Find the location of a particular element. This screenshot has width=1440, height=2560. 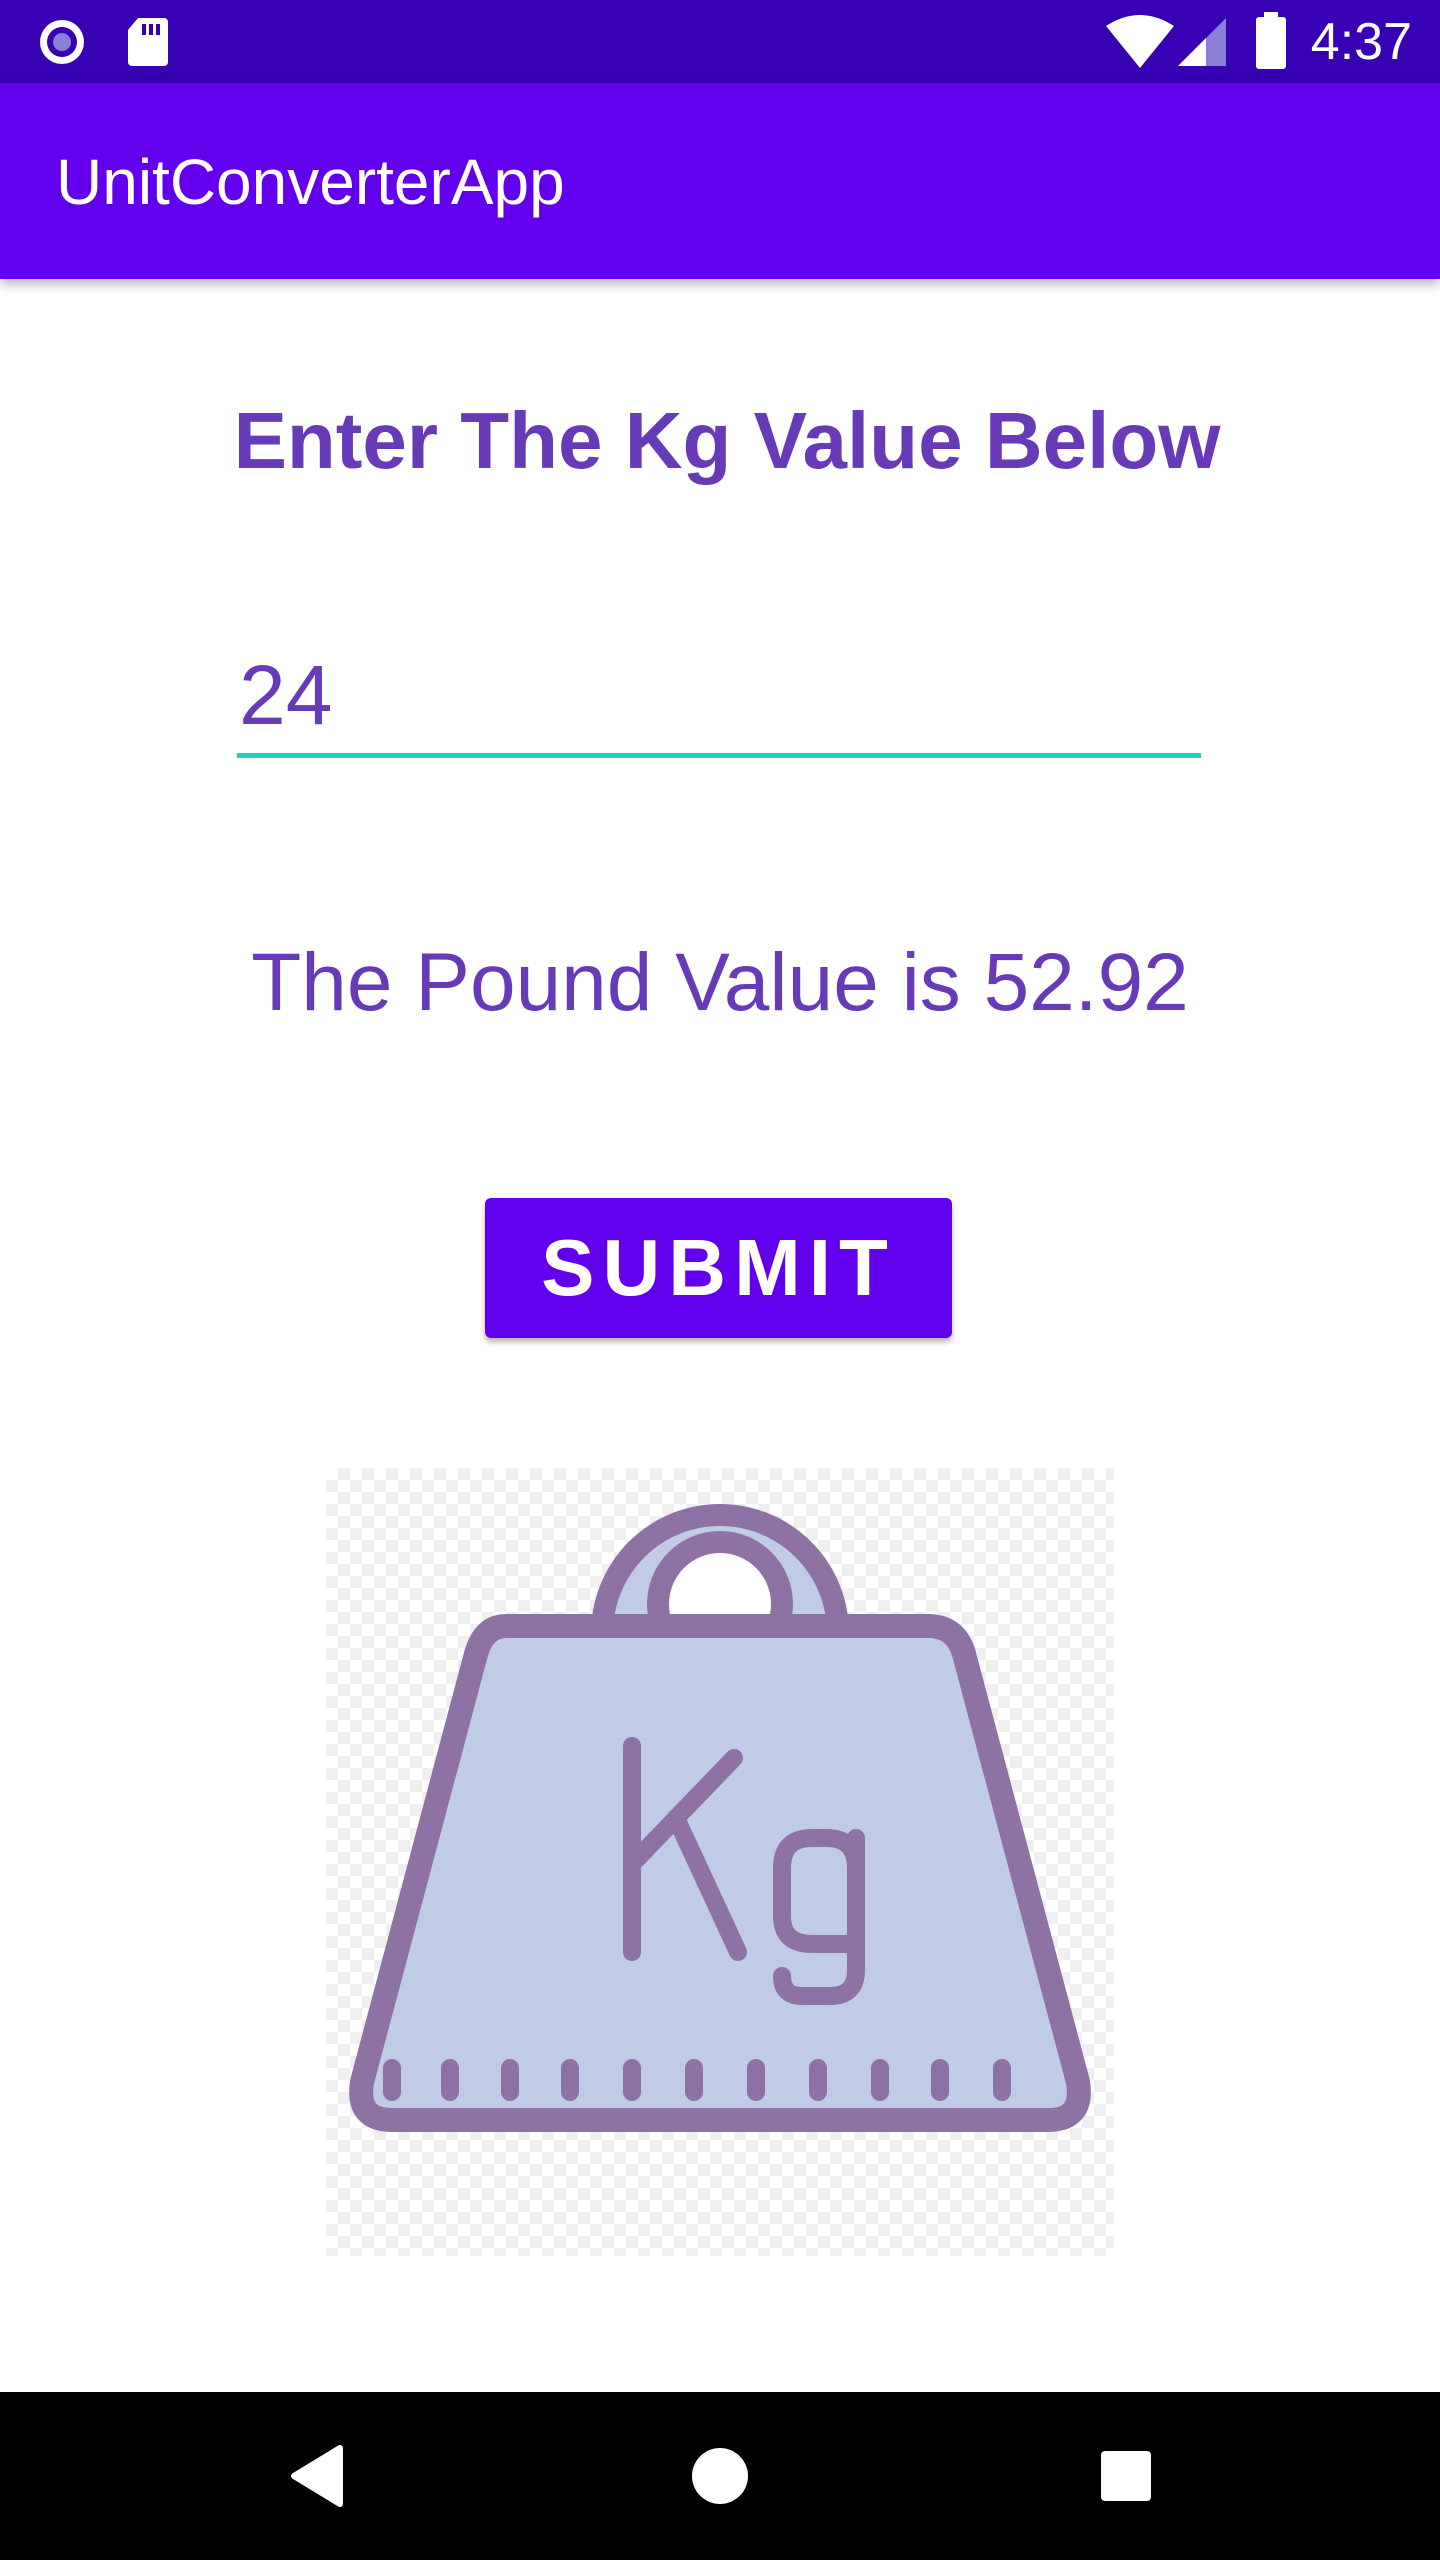

recents-icon is located at coordinates (1126, 2476).